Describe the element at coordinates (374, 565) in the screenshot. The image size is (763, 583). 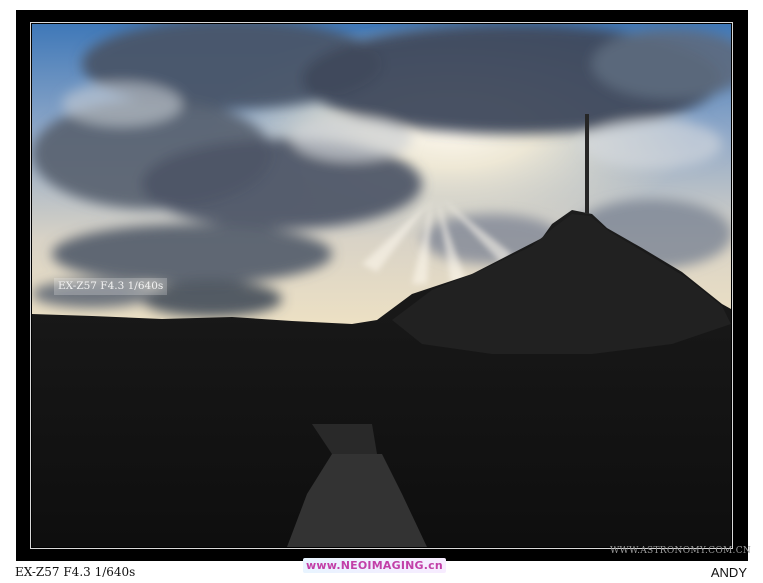
I see `caption-site-logo: www.NEOIMAGING.cn` at that location.